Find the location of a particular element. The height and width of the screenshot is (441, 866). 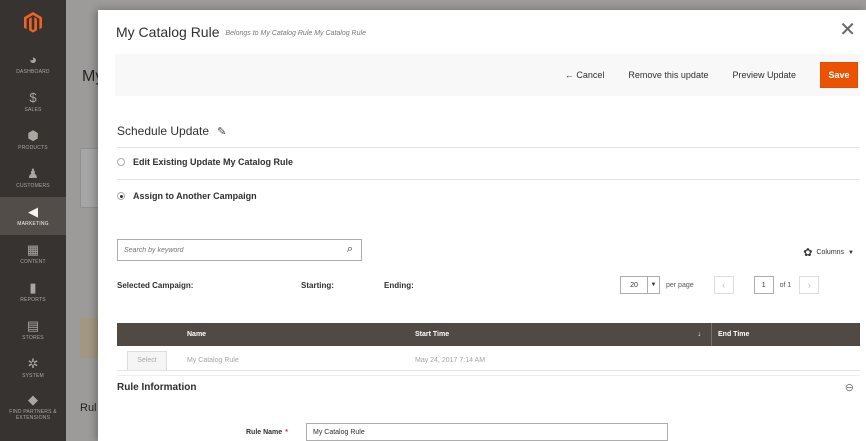

bar-chart-icon: ▮ is located at coordinates (33, 287).